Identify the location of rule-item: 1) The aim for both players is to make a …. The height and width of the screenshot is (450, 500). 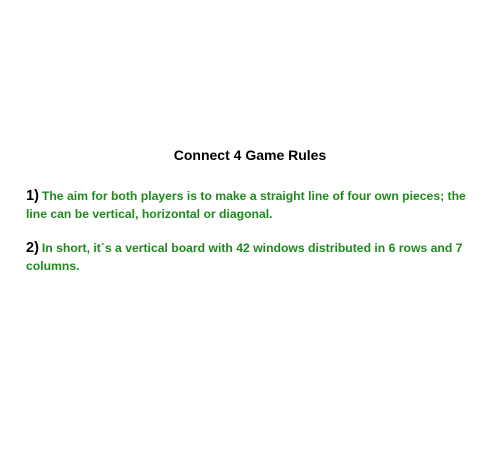
(252, 205).